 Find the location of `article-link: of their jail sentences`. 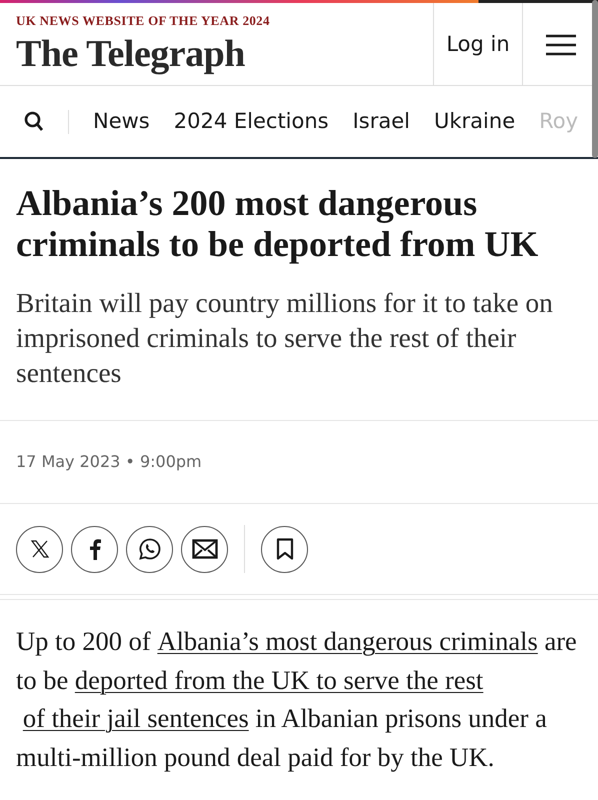

article-link: of their jail sentences is located at coordinates (135, 719).